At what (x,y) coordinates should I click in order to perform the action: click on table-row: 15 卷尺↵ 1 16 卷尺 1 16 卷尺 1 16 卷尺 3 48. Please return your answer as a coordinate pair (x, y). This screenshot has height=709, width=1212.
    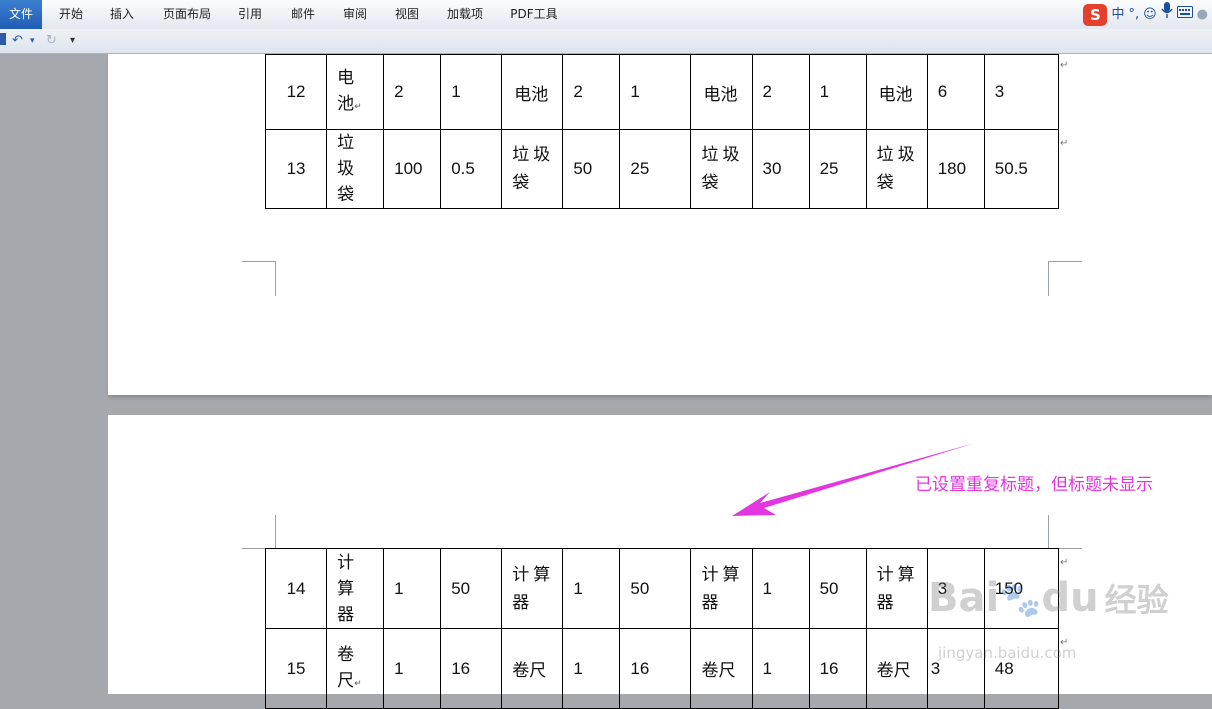
    Looking at the image, I should click on (662, 668).